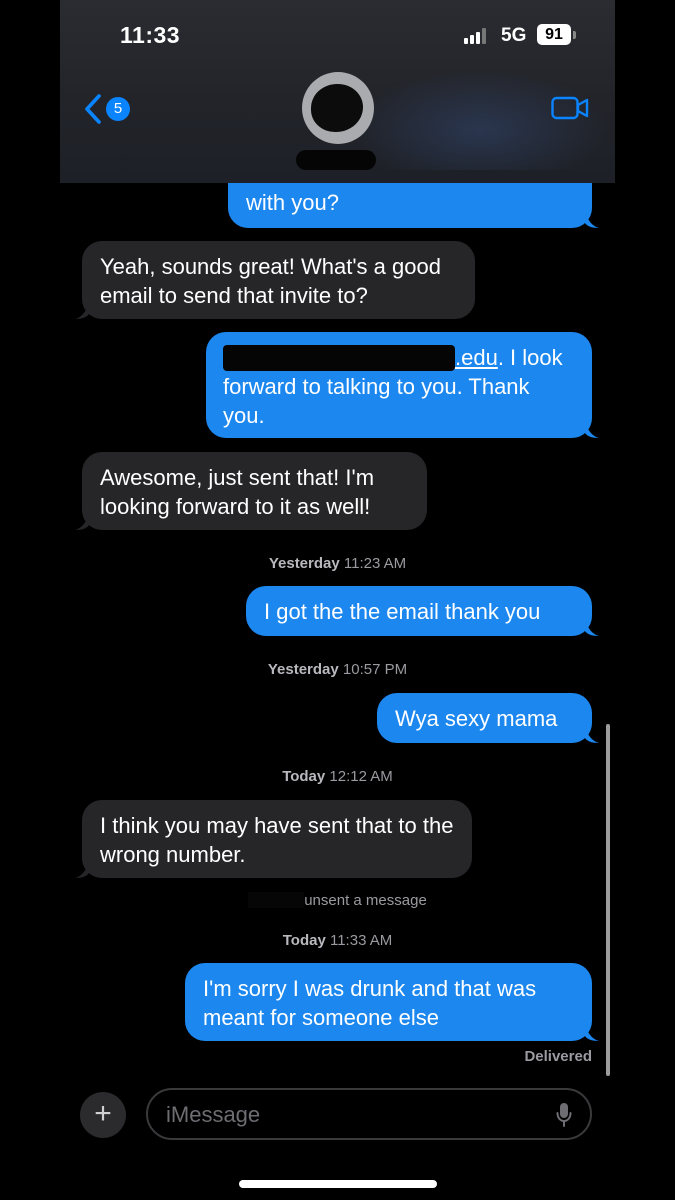  I want to click on timestamp-time: 11:23 AM, so click(375, 563).